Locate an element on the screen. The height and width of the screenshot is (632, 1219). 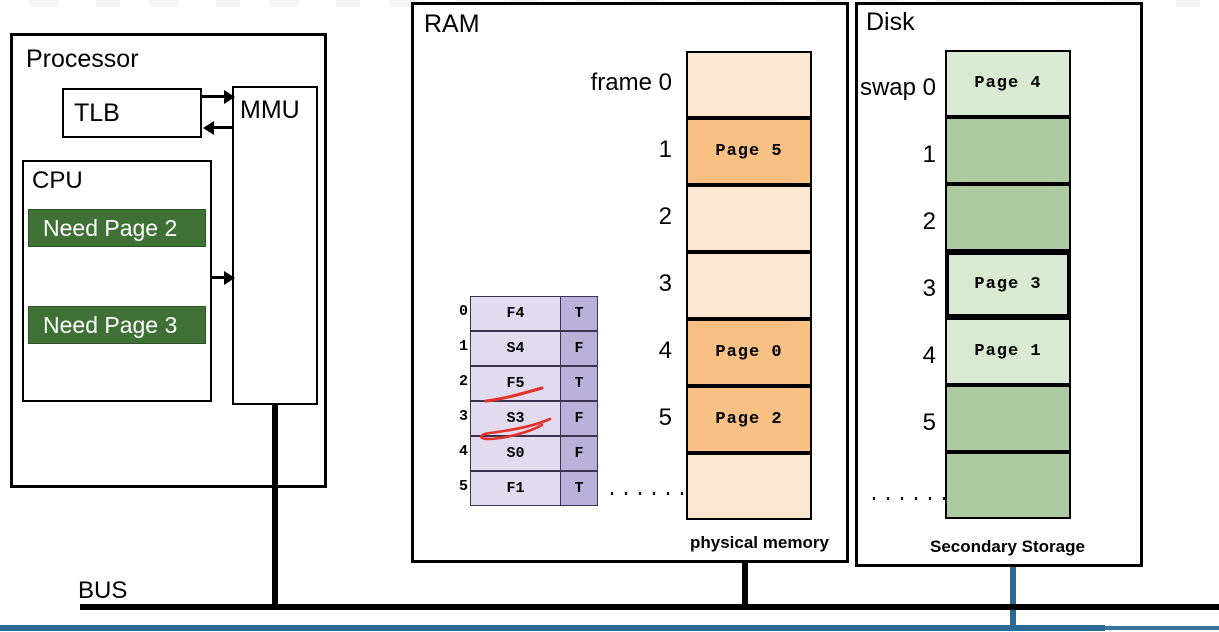
swap-cell-overflow is located at coordinates (1008, 485).